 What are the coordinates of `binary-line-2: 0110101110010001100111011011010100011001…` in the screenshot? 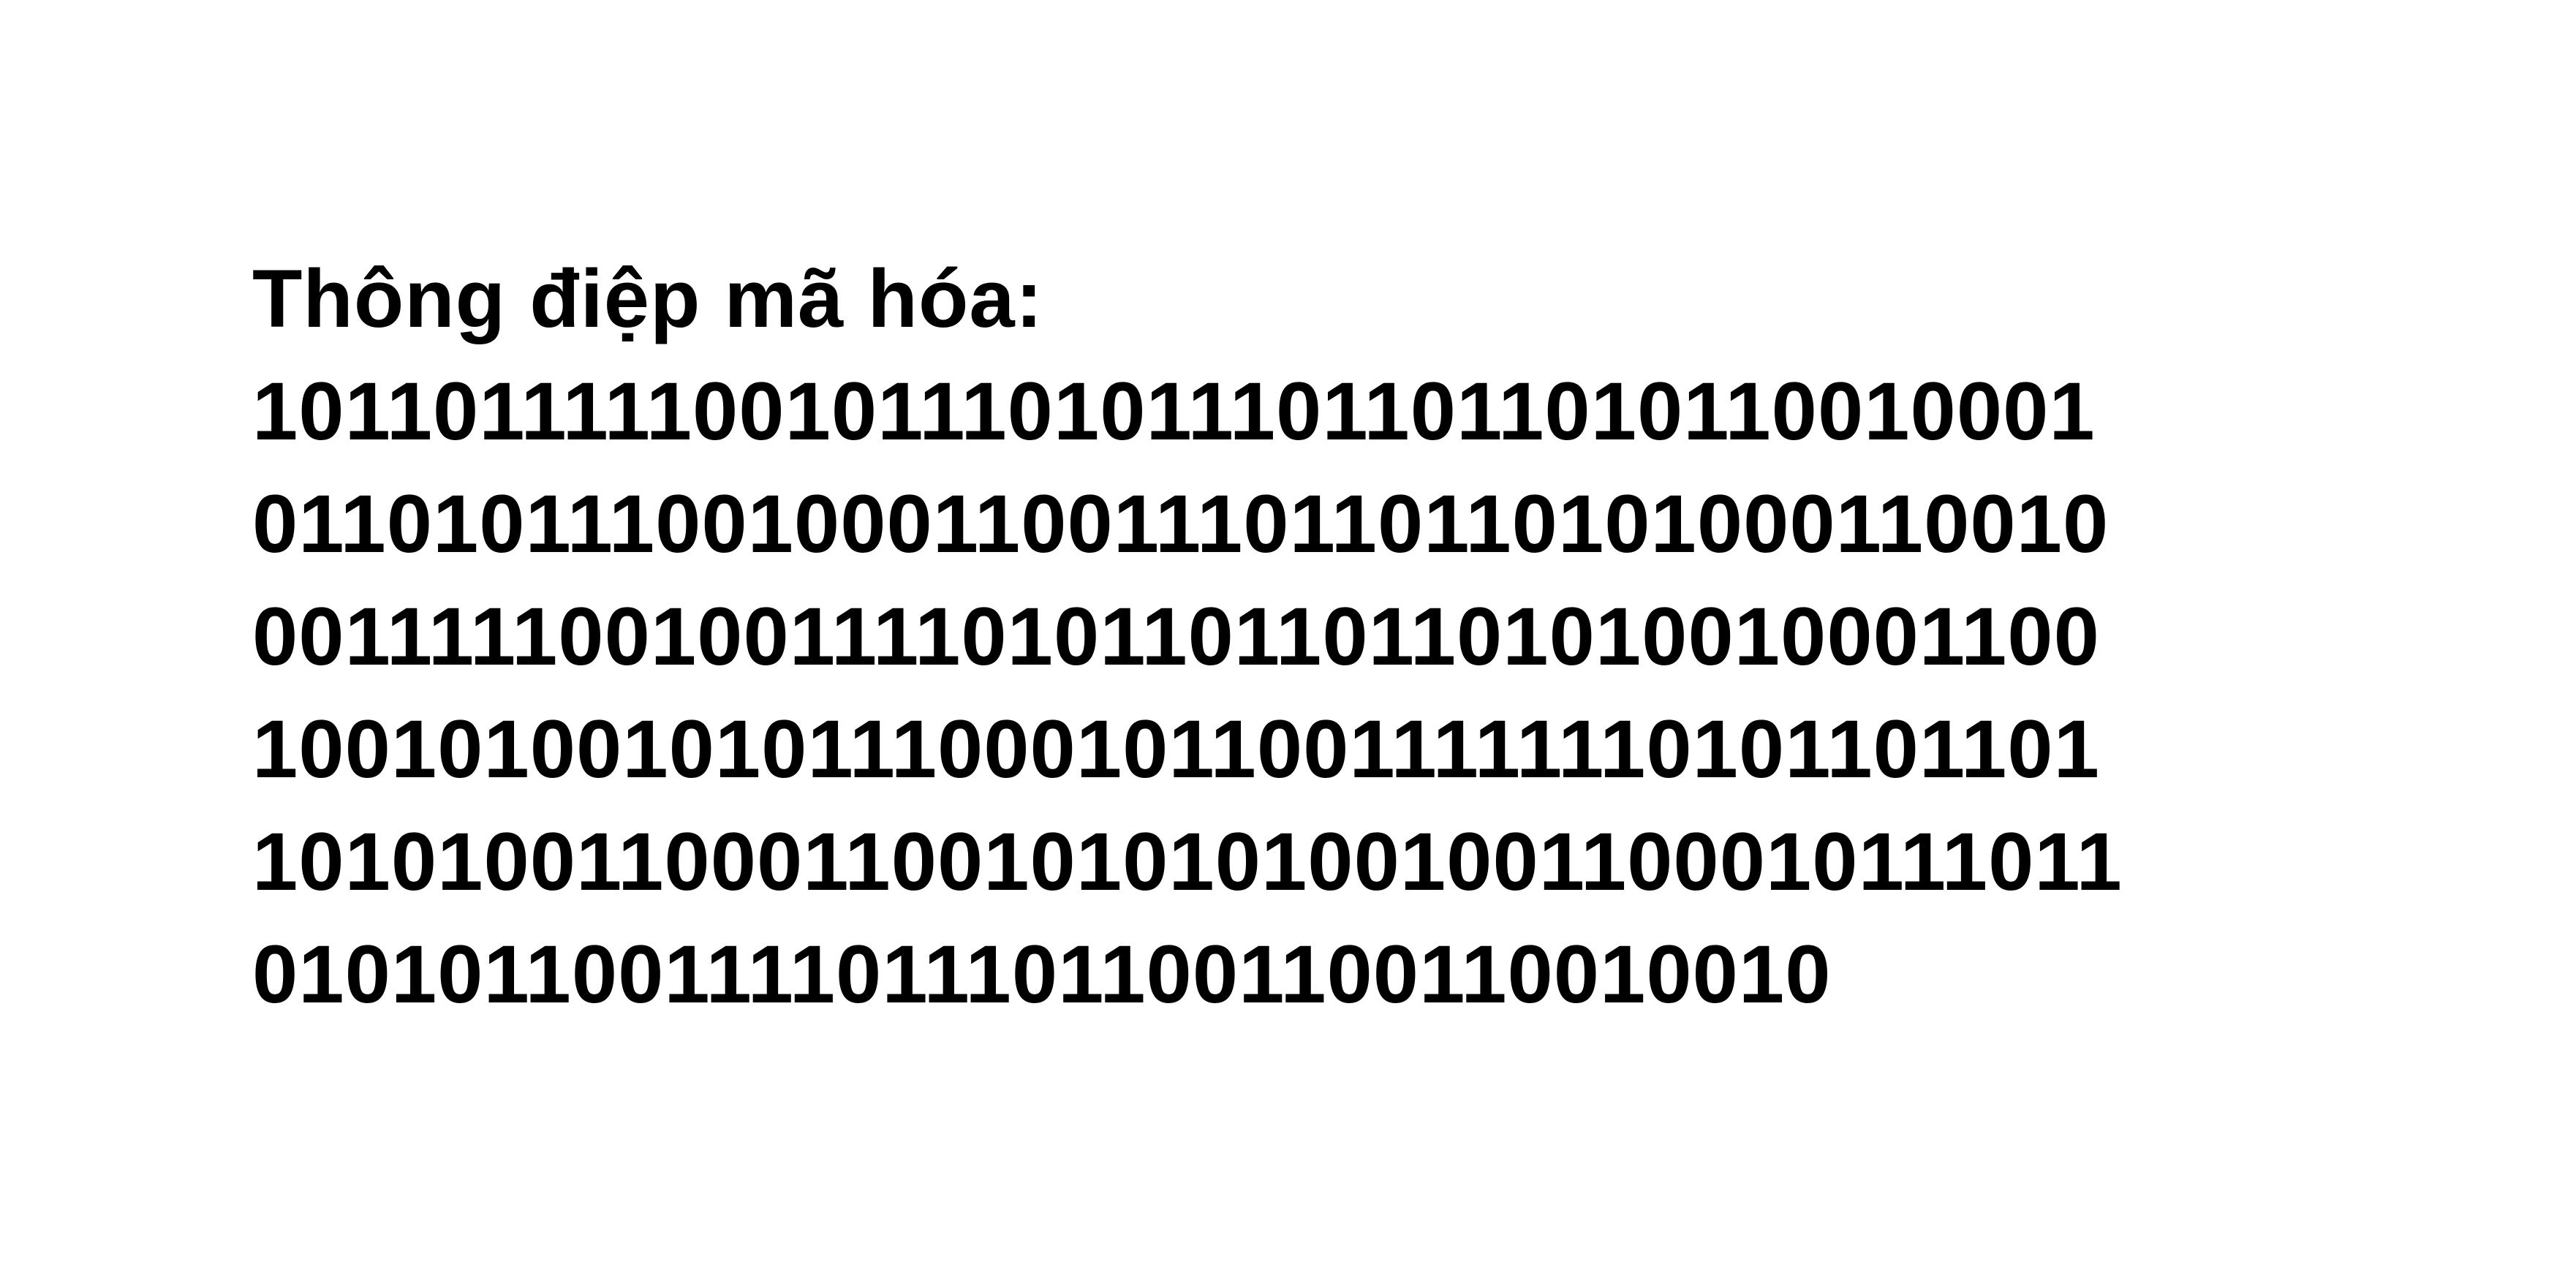 It's located at (1180, 524).